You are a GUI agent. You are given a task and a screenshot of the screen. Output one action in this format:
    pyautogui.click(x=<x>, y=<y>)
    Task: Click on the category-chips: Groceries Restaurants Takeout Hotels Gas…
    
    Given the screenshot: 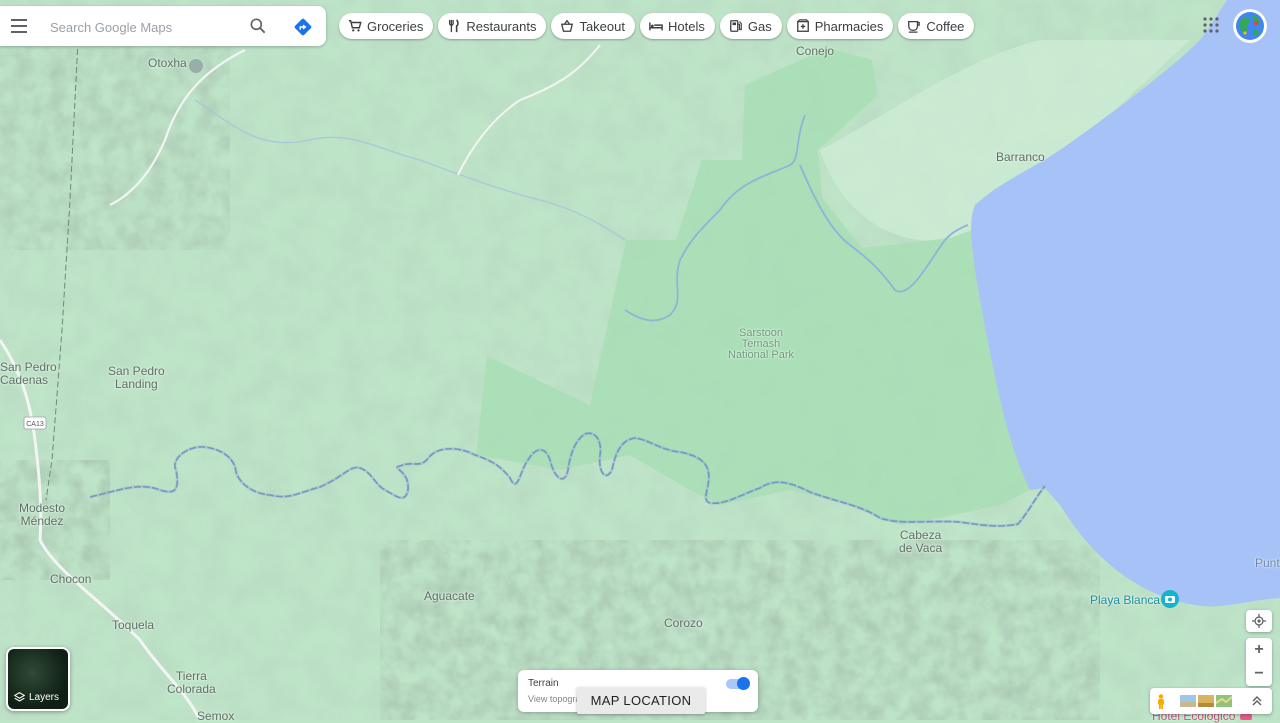 What is the action you would take?
    pyautogui.click(x=657, y=26)
    